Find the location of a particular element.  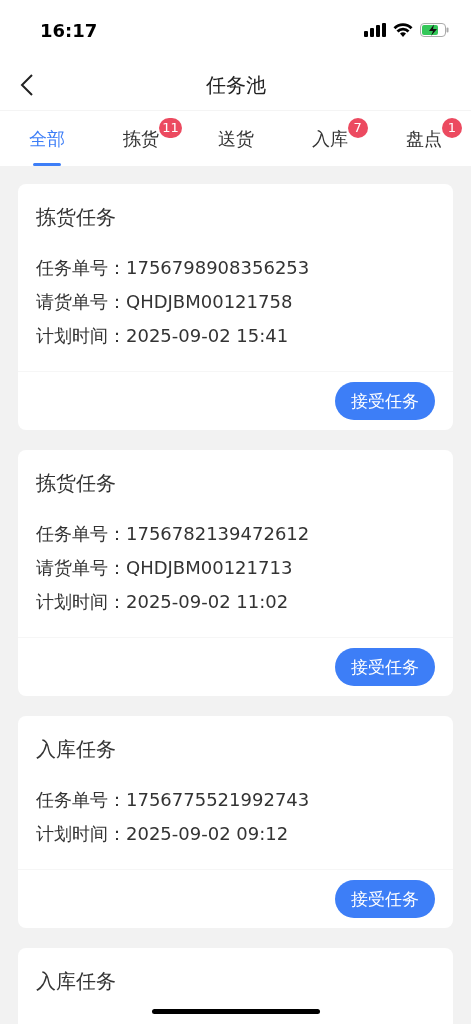

tab: 入库 7 is located at coordinates (329, 138).